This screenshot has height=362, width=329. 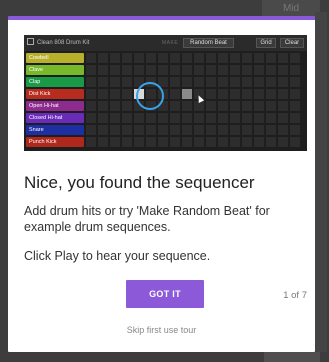 I want to click on skip-tour-link: Skip first use tour, so click(x=161, y=330).